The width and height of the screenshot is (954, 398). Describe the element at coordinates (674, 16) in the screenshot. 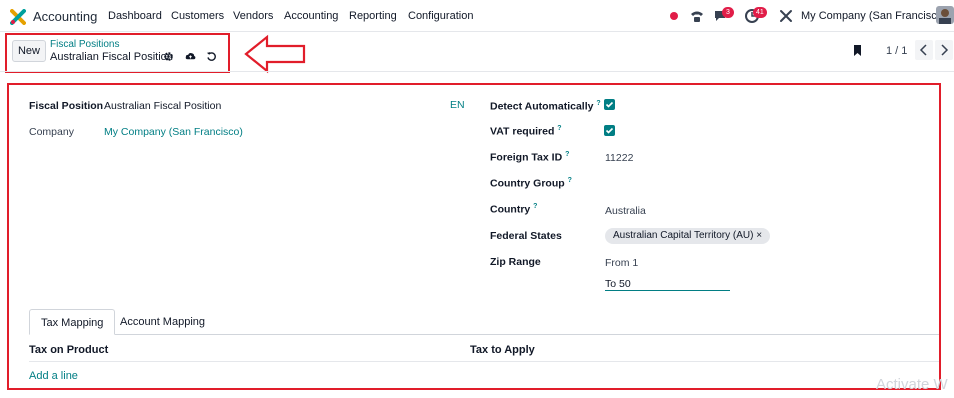

I see `recording-dot-icon` at that location.